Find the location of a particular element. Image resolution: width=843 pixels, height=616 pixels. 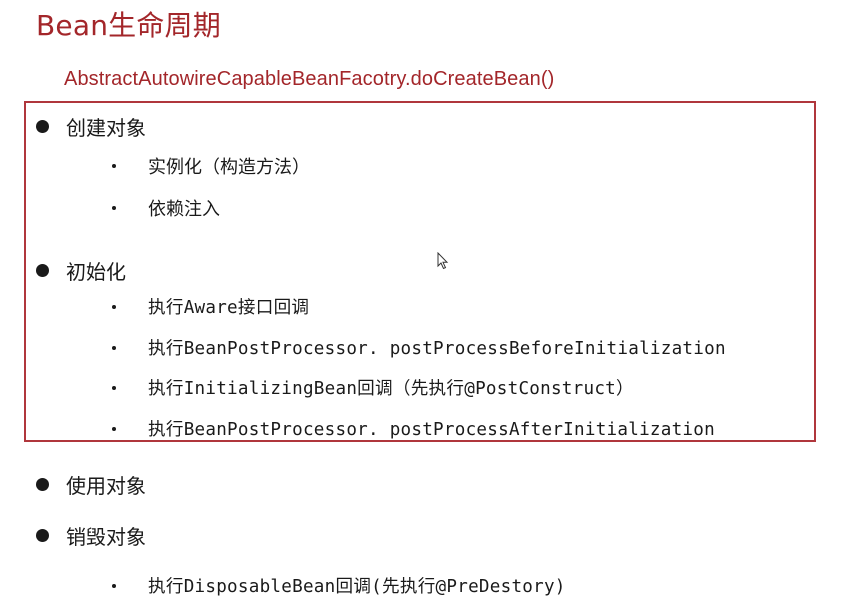

bullet-label: 创建对象 is located at coordinates (106, 128).